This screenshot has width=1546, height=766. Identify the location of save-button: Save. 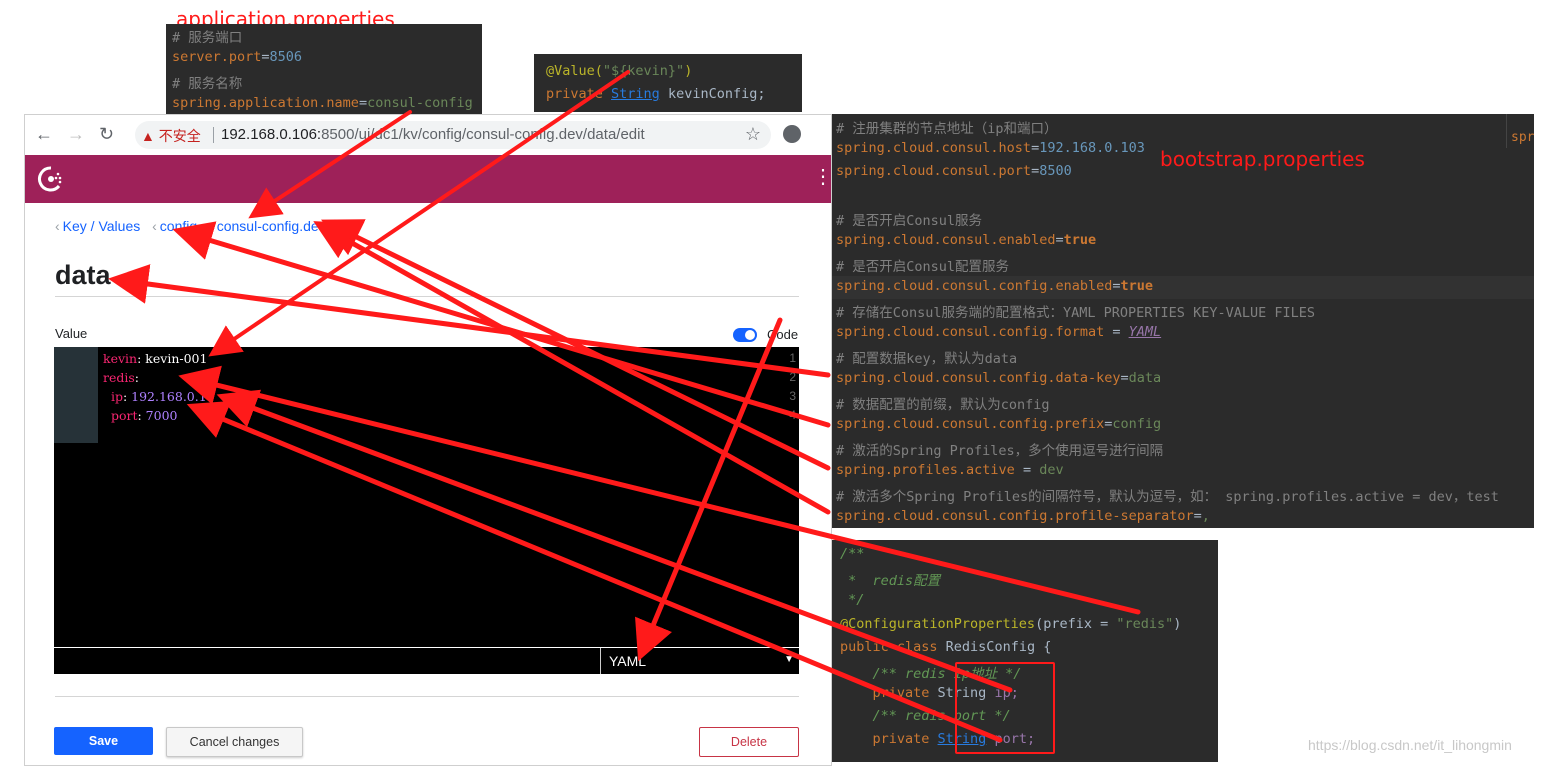
(103, 741).